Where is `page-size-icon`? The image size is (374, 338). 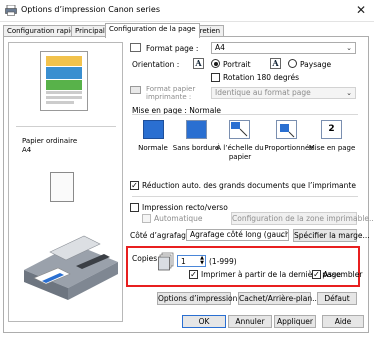
page-size-icon is located at coordinates (135, 47).